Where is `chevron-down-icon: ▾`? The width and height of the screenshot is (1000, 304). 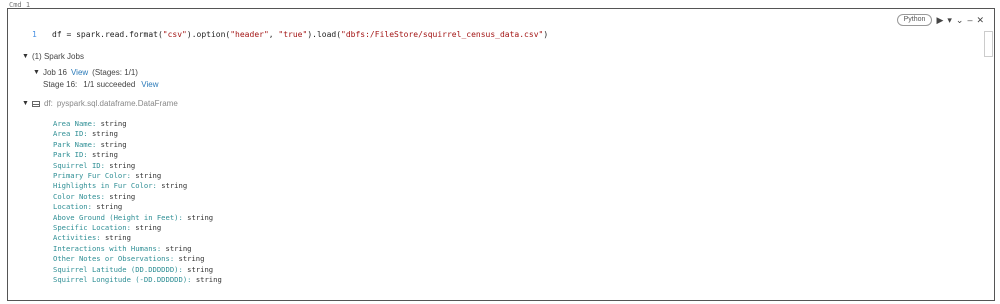
chevron-down-icon: ▾ is located at coordinates (949, 20).